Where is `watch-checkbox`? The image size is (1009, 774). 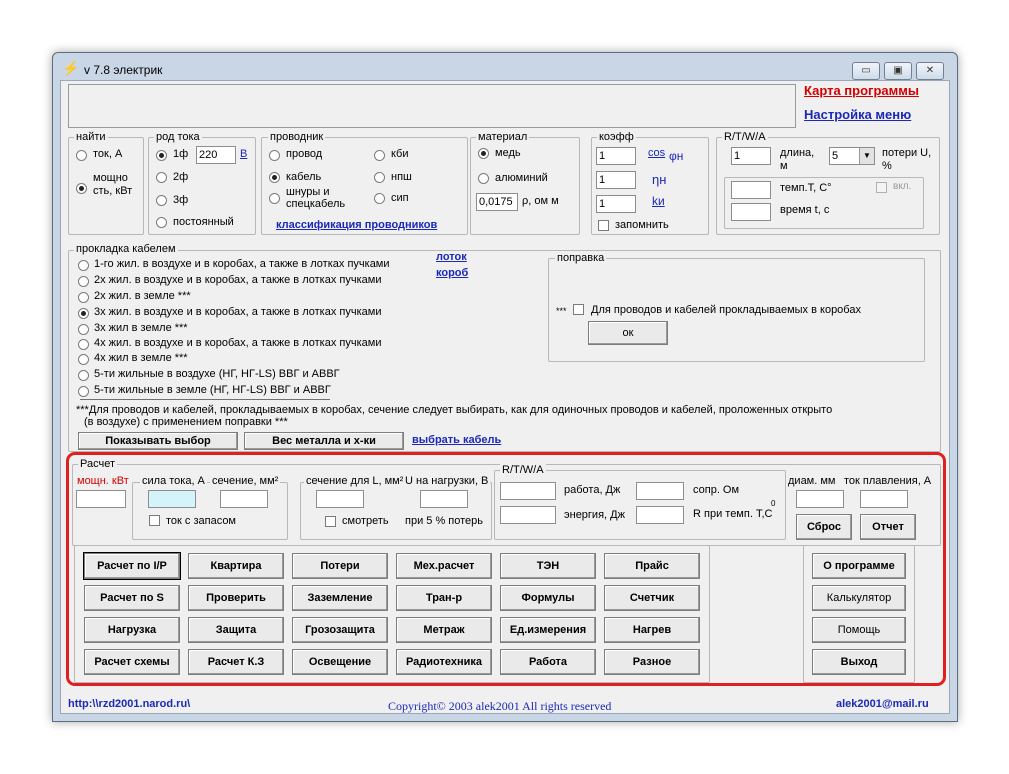
watch-checkbox is located at coordinates (330, 521).